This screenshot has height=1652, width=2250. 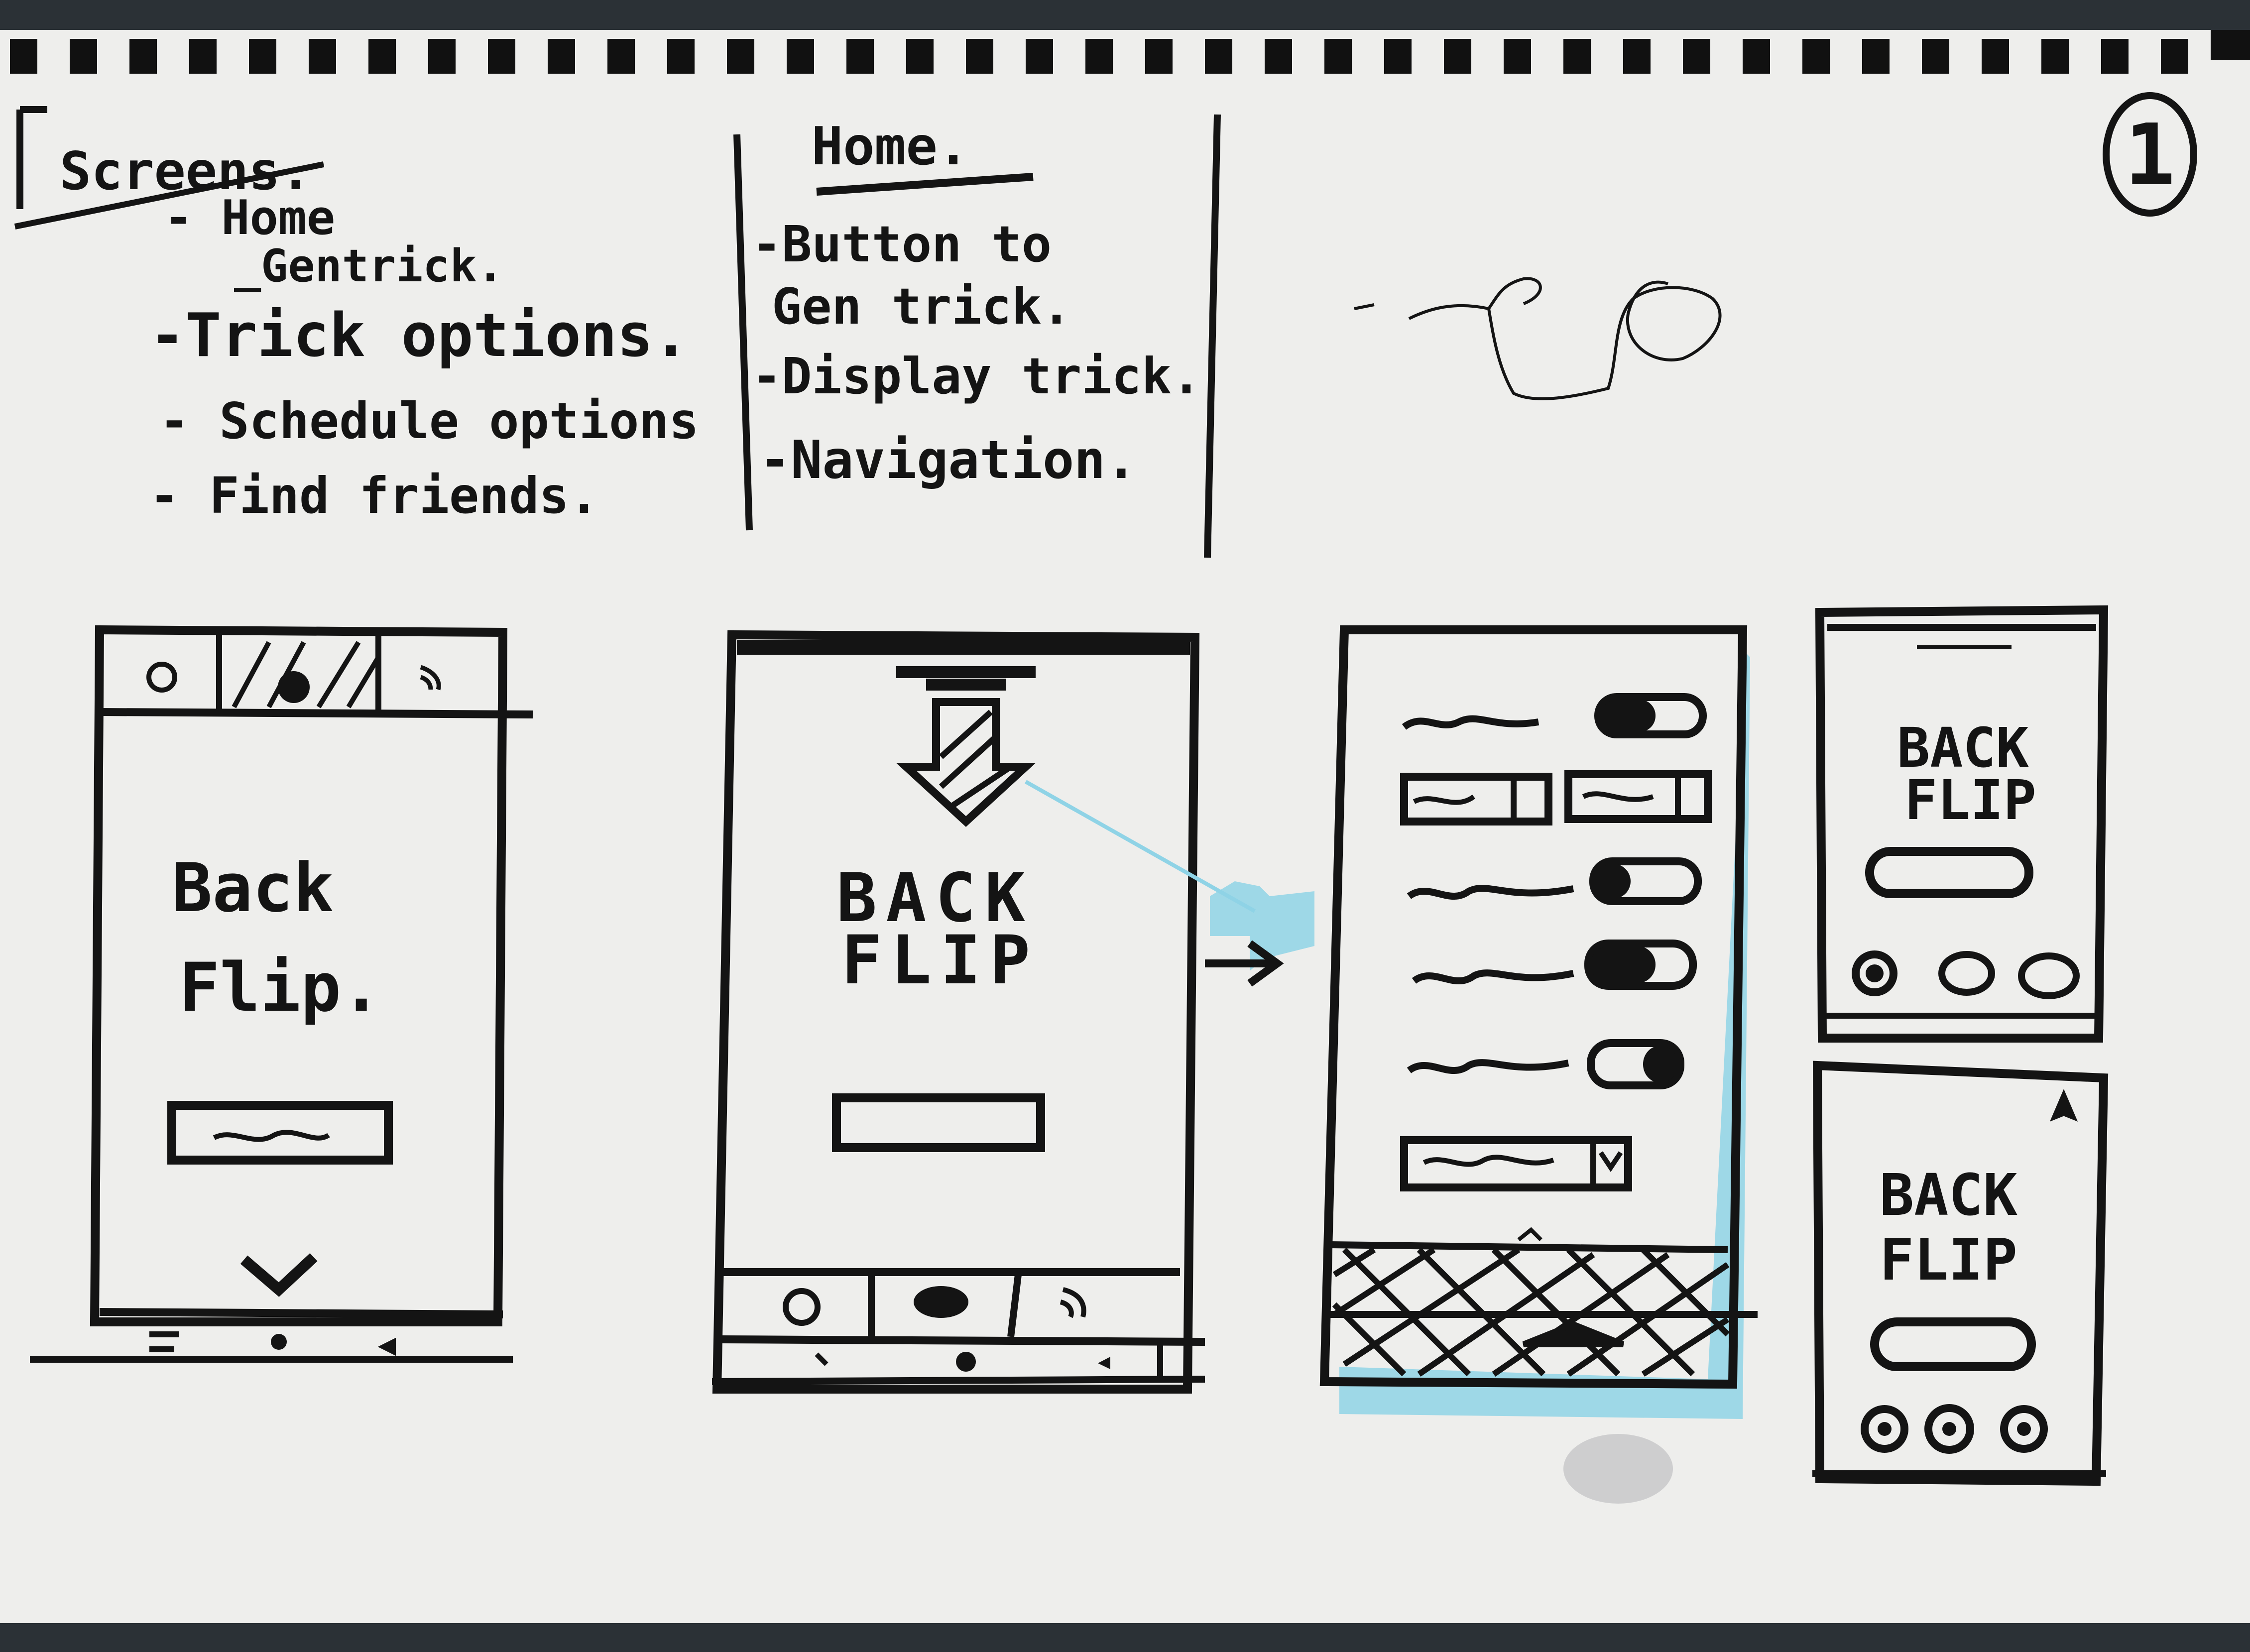 I want to click on screens-item-schedule-options: - Schedule options, so click(x=429, y=421).